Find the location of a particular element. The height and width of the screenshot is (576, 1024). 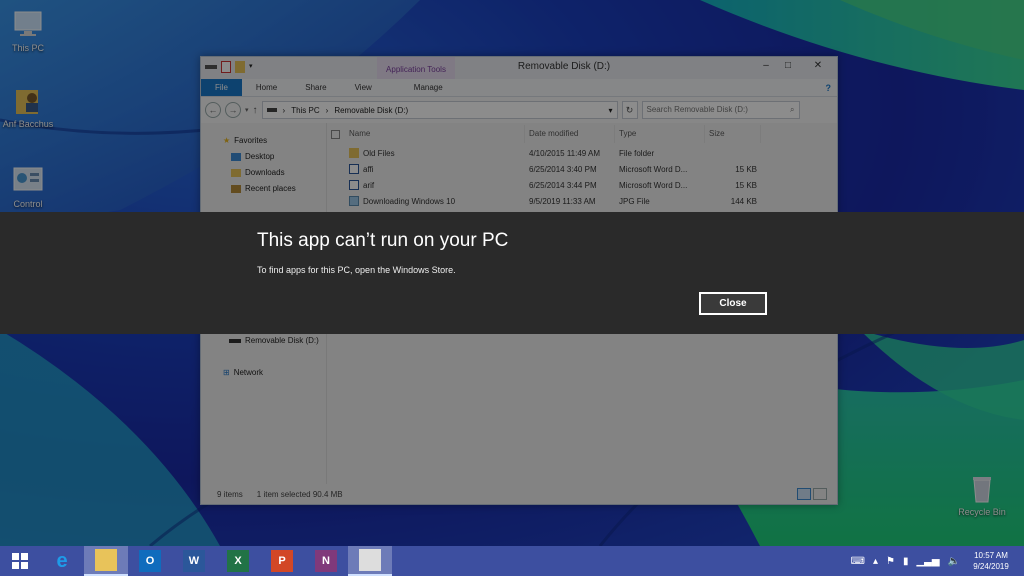

windows-logo-icon is located at coordinates (20, 561).